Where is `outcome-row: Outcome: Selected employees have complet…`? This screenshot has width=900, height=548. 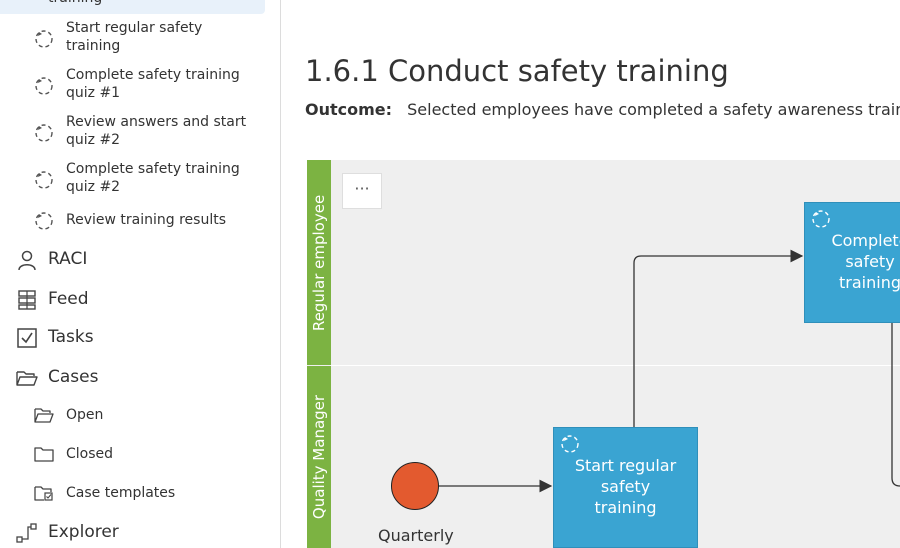
outcome-row: Outcome: Selected employees have complet… is located at coordinates (602, 109).